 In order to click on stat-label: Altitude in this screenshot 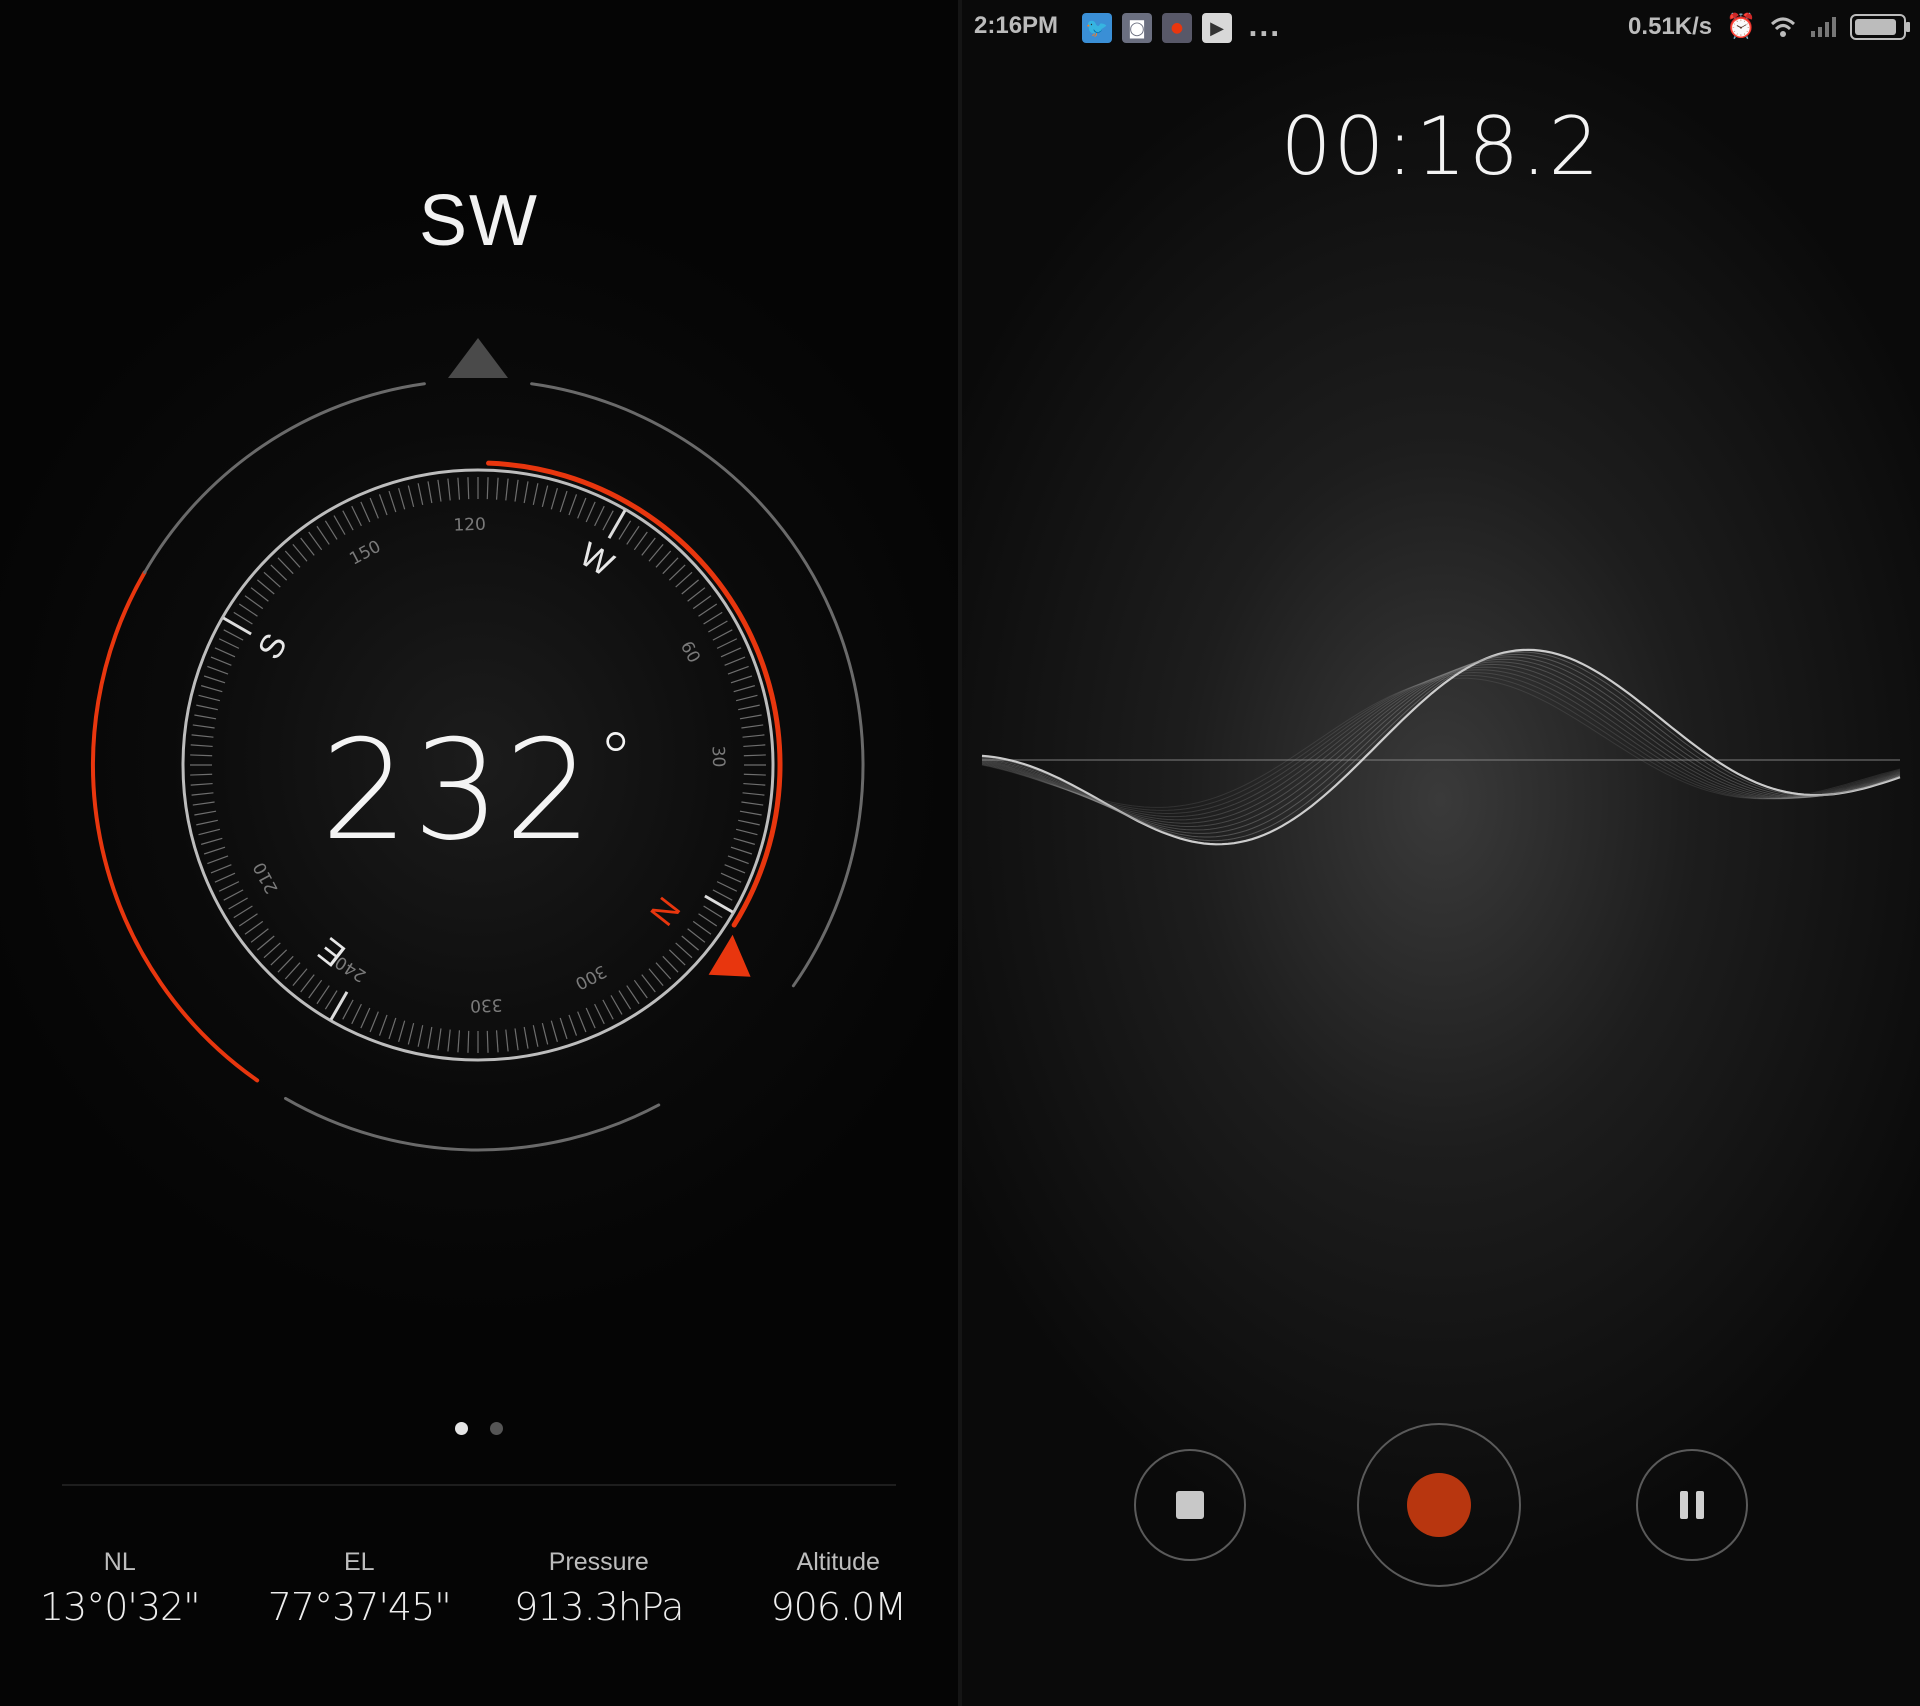, I will do `click(838, 1562)`.